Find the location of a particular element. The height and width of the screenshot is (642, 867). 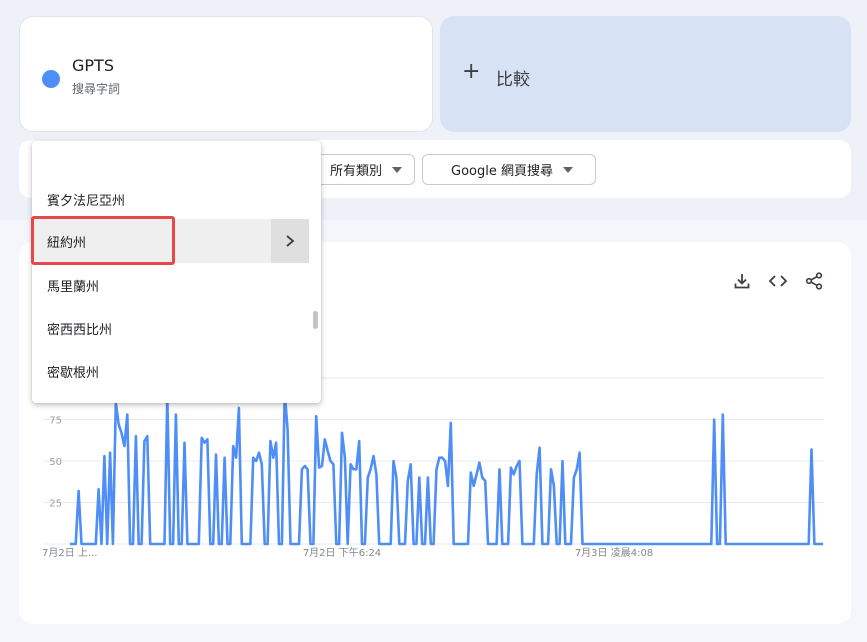

region-item-pennsylvania: 賓夕法尼亞州 is located at coordinates (170, 206).